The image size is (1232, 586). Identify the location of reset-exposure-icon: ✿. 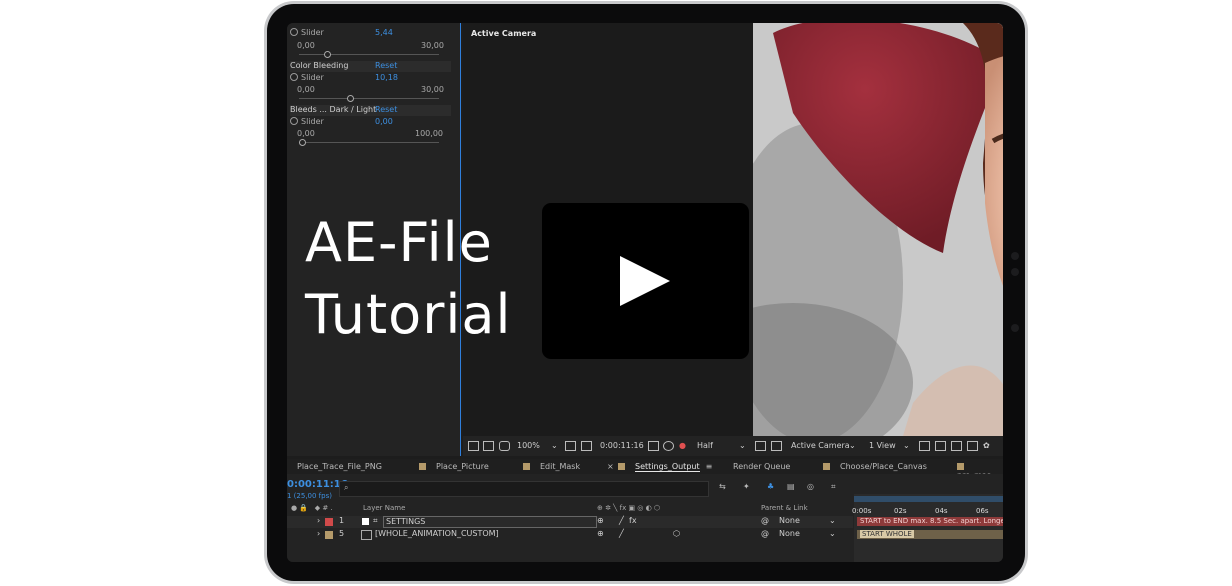
(986, 445).